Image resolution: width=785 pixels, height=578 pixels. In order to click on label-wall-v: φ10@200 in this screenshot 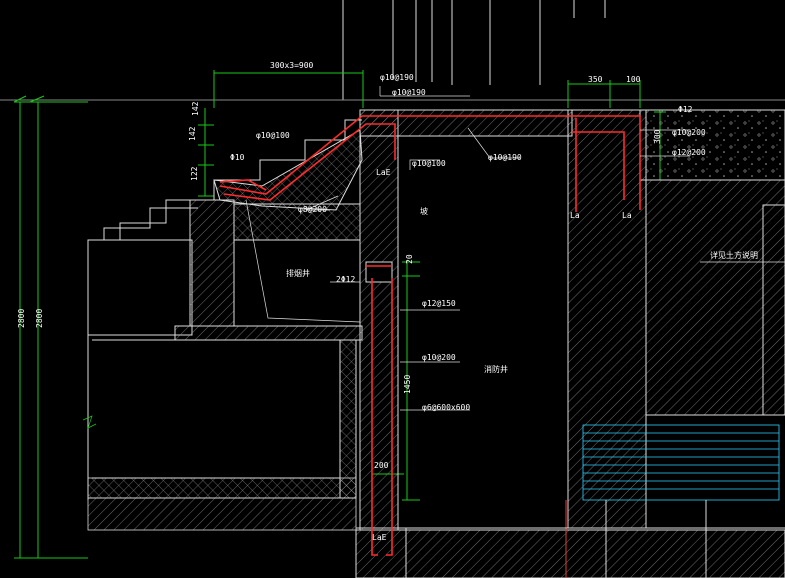, I will do `click(439, 357)`.